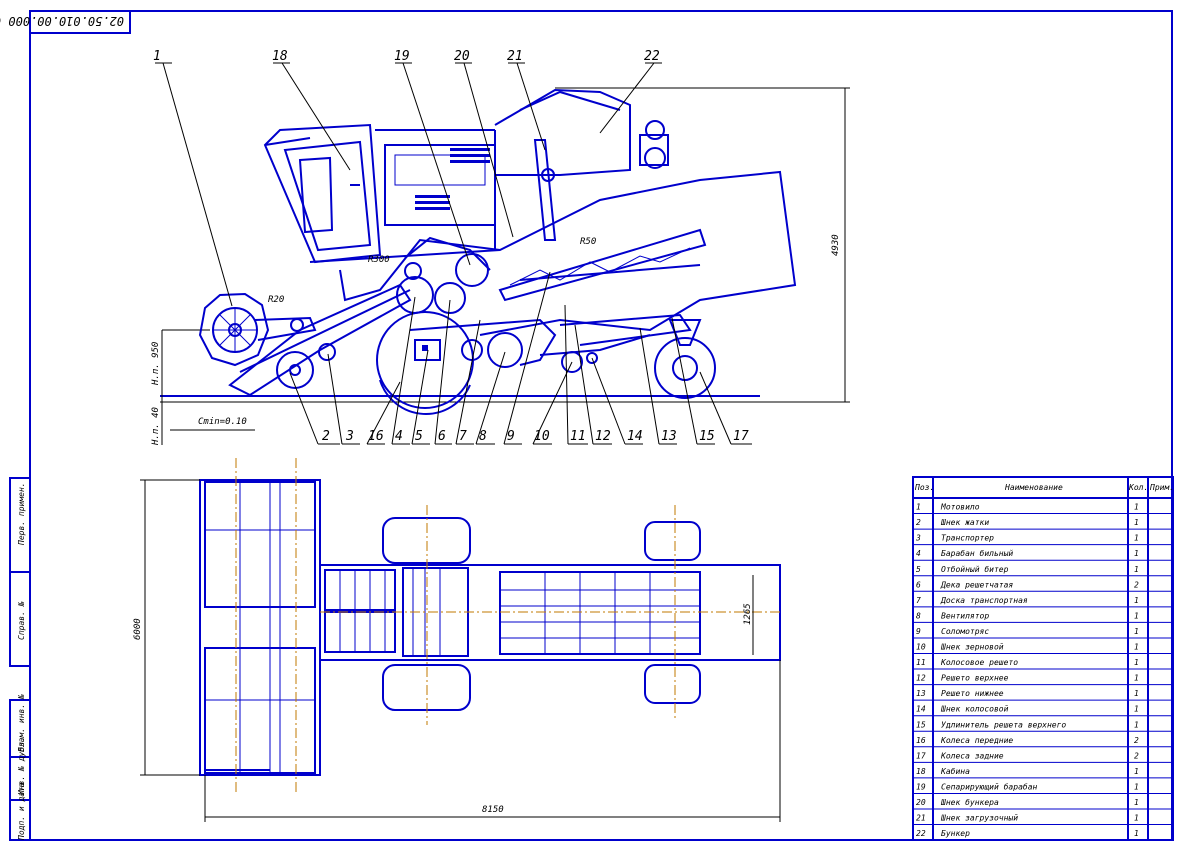 This screenshot has height=843, width=1186. What do you see at coordinates (921, 740) in the screenshot?
I see `table-cell-pos: 16` at bounding box center [921, 740].